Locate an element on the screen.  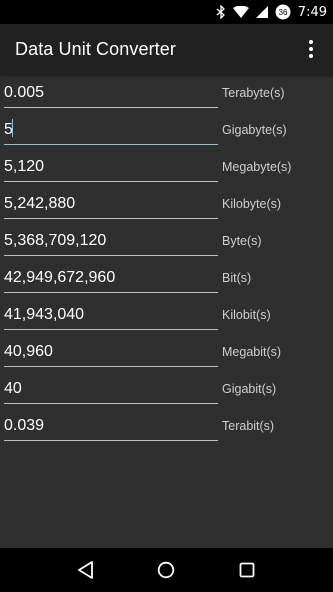
row-megabit: Megabit(s) is located at coordinates (166, 351).